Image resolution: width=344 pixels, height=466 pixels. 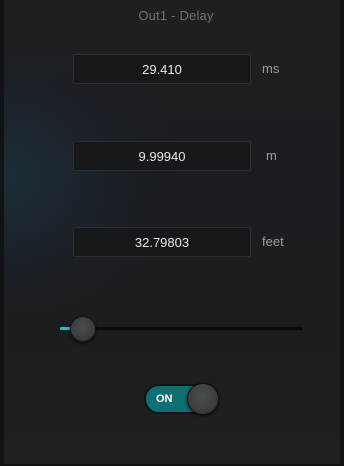 What do you see at coordinates (271, 68) in the screenshot?
I see `unit-ms-label: ms` at bounding box center [271, 68].